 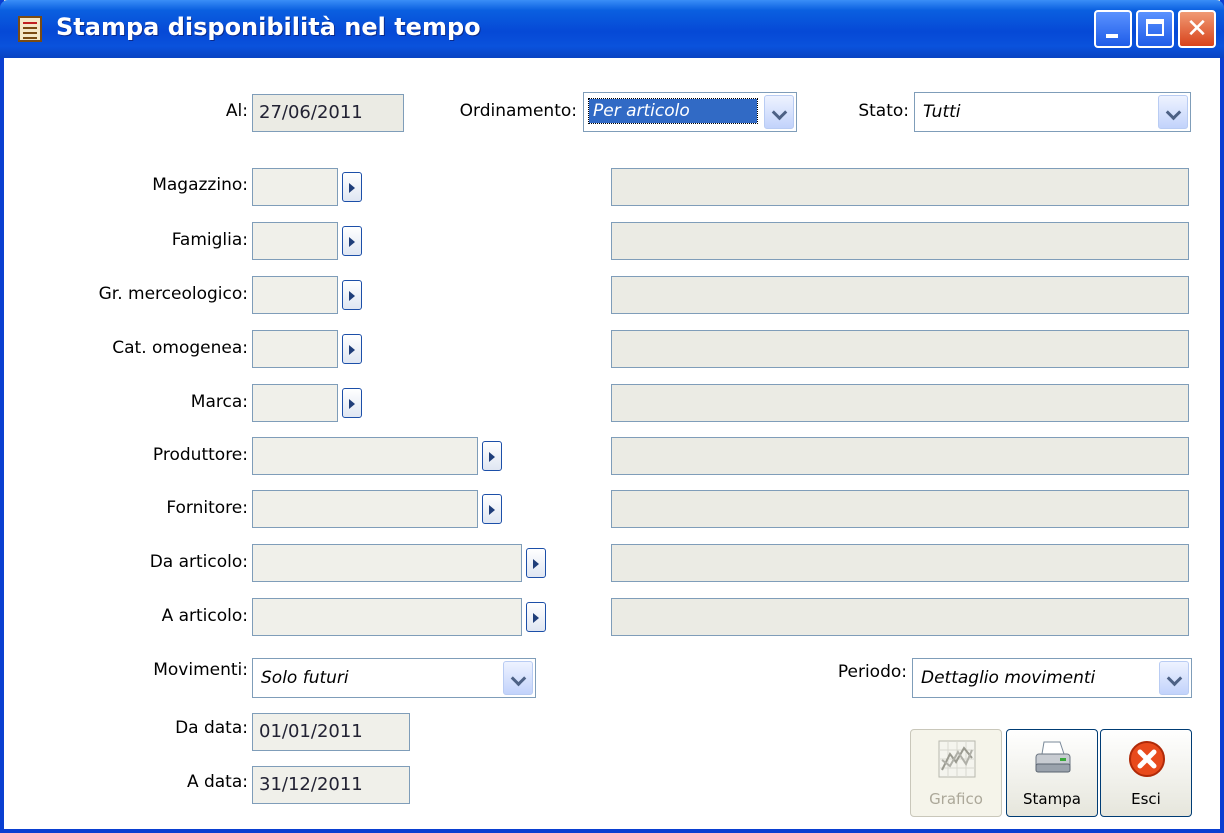 I want to click on da-data-field: 01/01/2011, so click(x=331, y=732).